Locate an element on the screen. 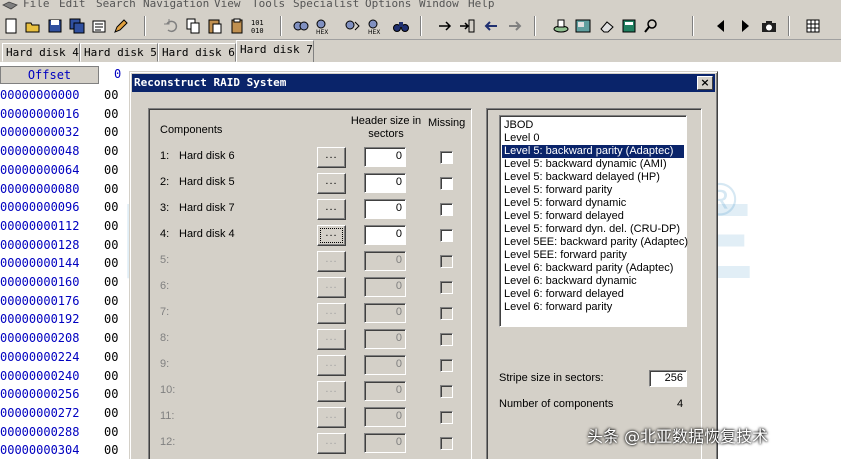 The height and width of the screenshot is (459, 841). hex-row: 00000000064 00 is located at coordinates (65, 170).